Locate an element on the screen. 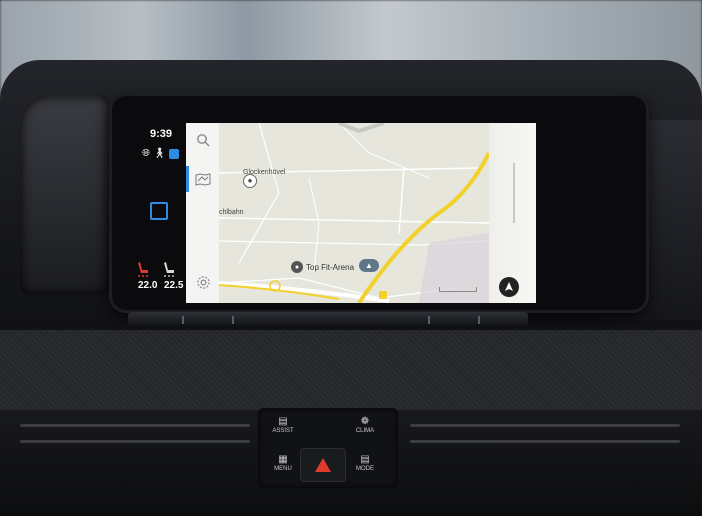 The image size is (702, 516). clima-button: ❁ CLIMA is located at coordinates (365, 425).